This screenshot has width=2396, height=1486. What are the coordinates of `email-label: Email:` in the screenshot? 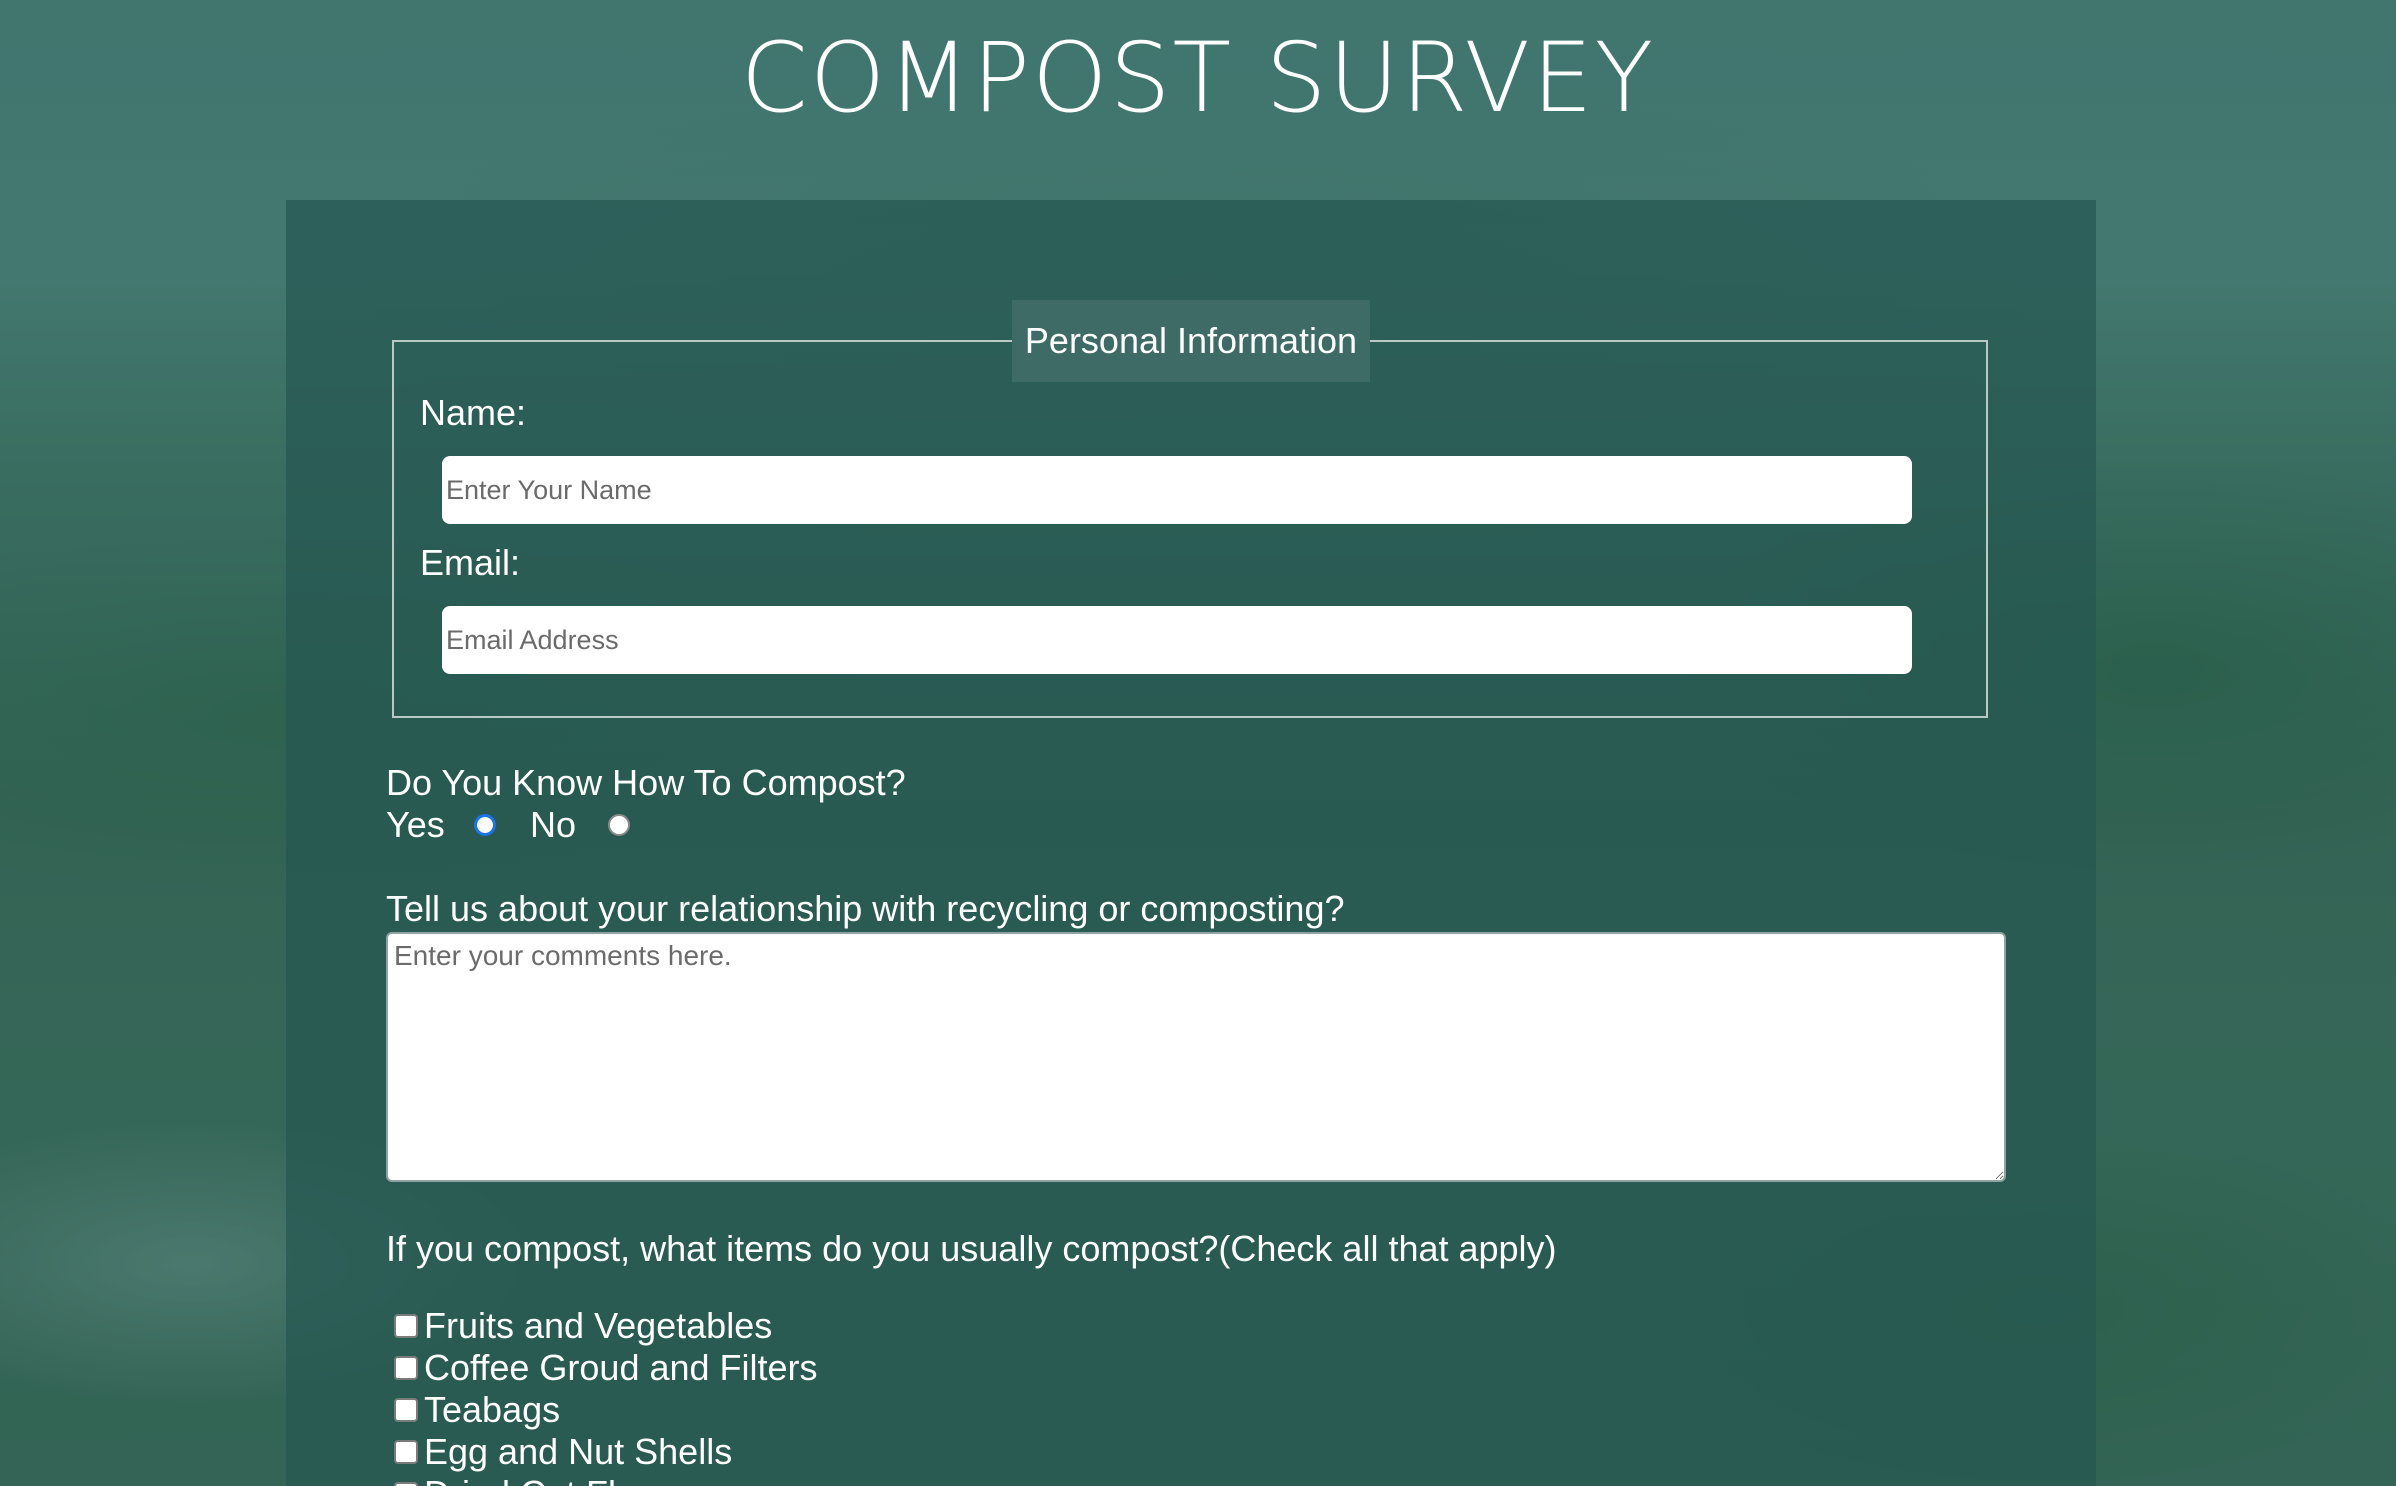 It's located at (470, 562).